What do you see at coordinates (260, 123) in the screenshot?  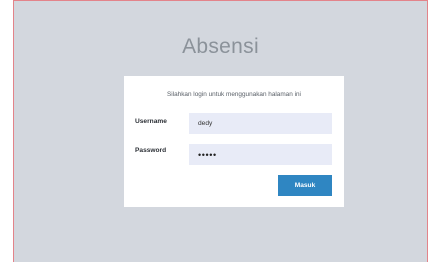 I see `username-field` at bounding box center [260, 123].